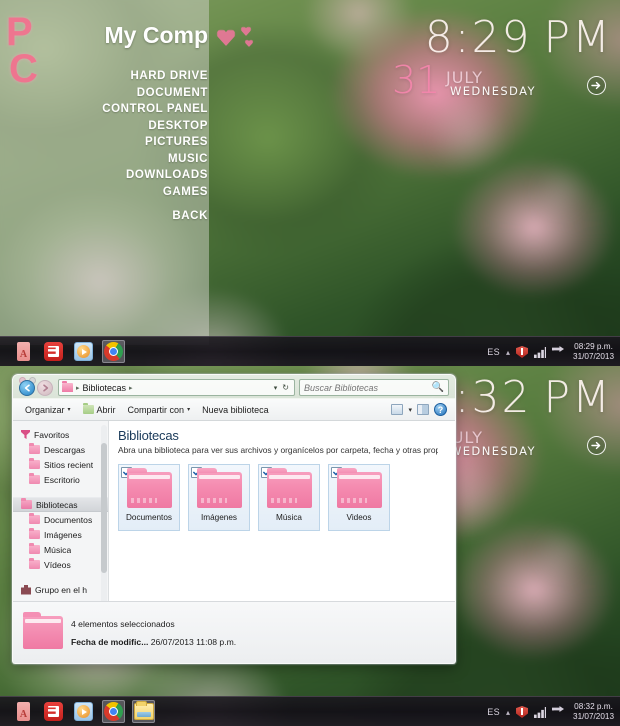  I want to click on library-tile-label-documentos: Documentos, so click(149, 517).